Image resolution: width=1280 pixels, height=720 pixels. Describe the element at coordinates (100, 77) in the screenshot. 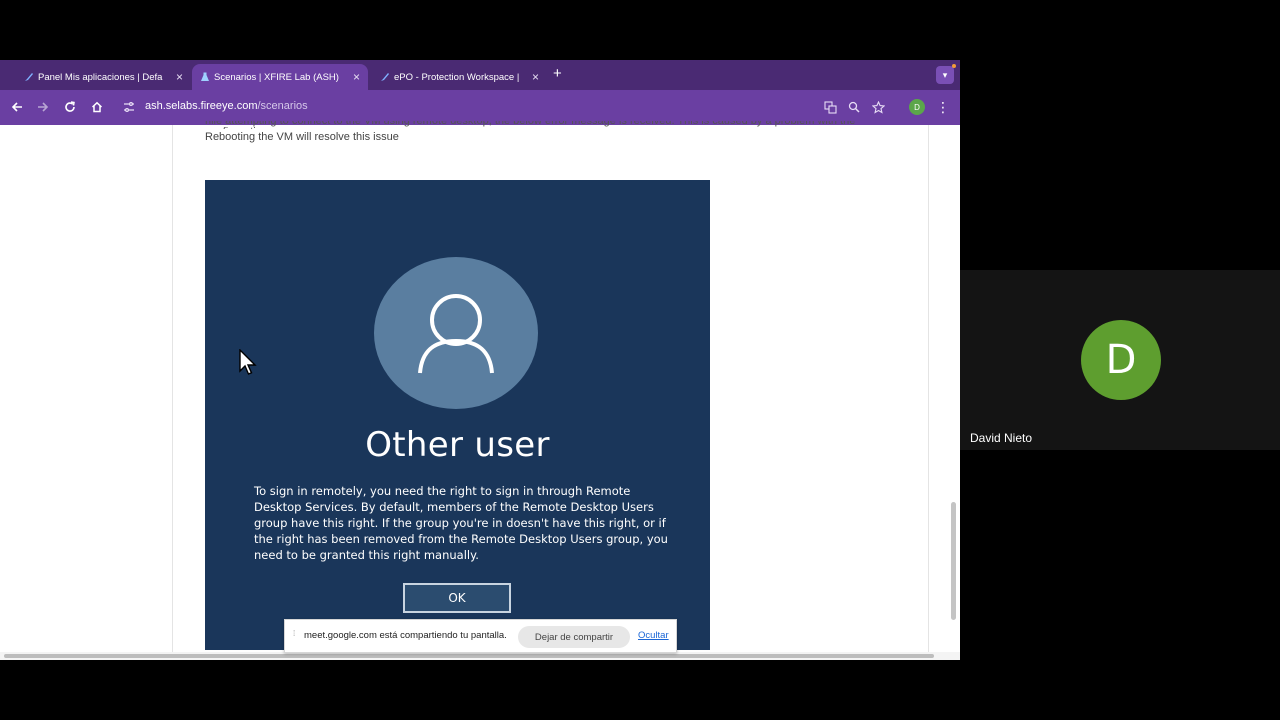

I see `tab-title: Panel Mis aplicaciones | Defa` at that location.